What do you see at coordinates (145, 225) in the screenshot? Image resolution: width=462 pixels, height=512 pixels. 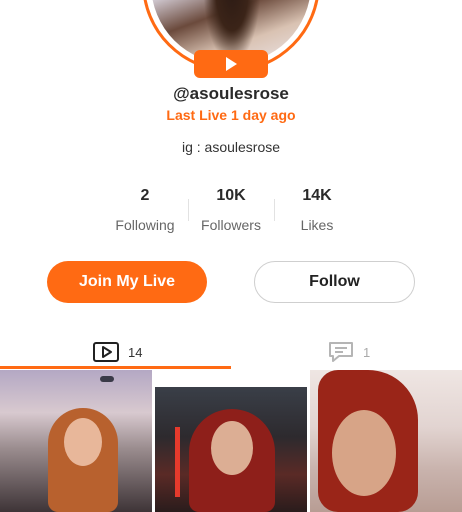 I see `stat-label: Following` at bounding box center [145, 225].